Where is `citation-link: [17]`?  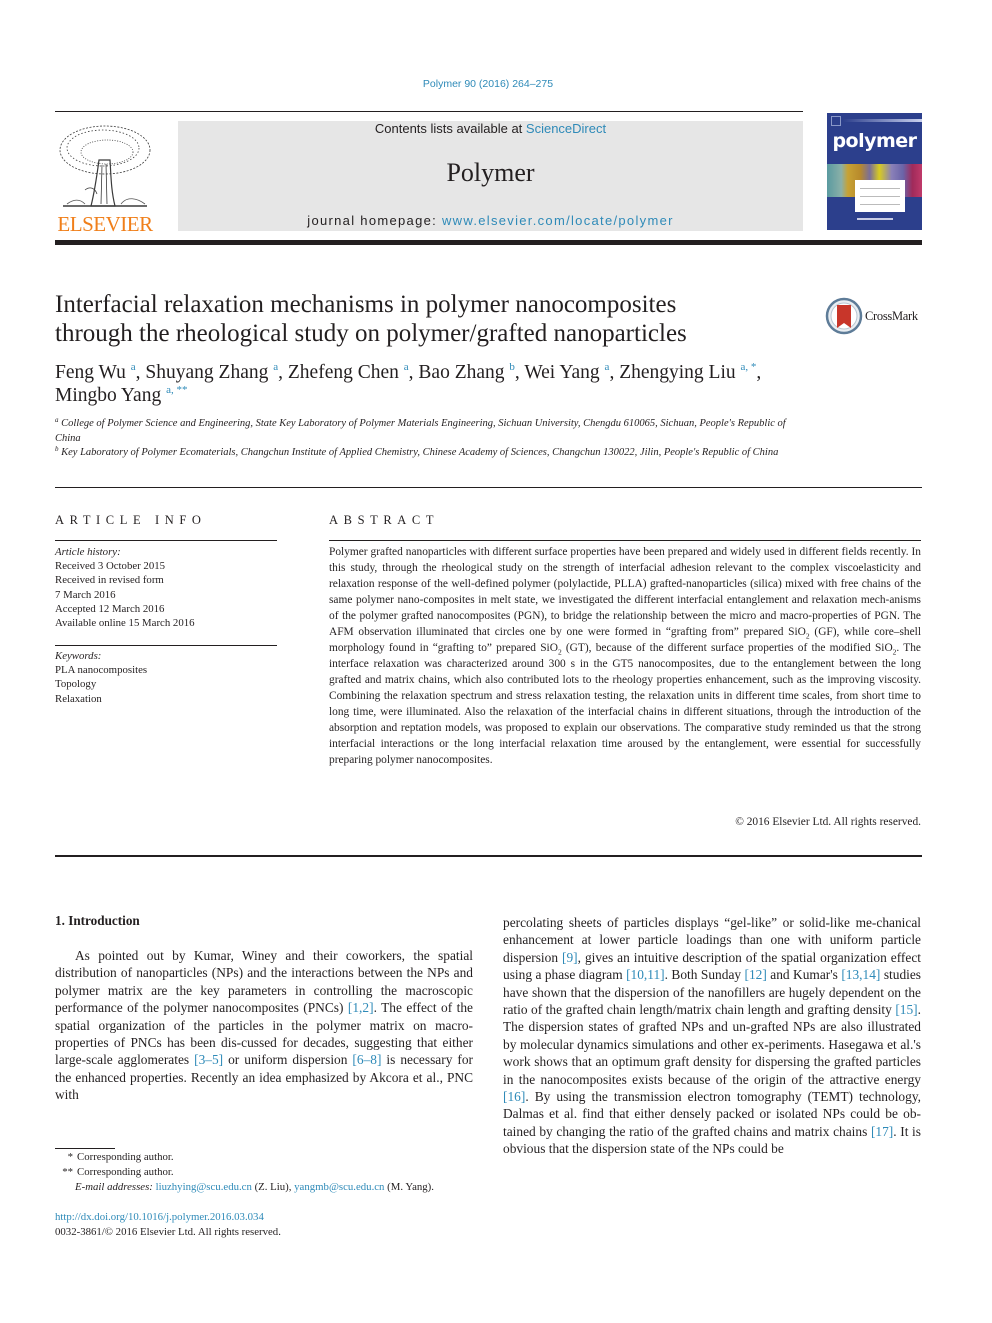
citation-link: [17] is located at coordinates (882, 1131).